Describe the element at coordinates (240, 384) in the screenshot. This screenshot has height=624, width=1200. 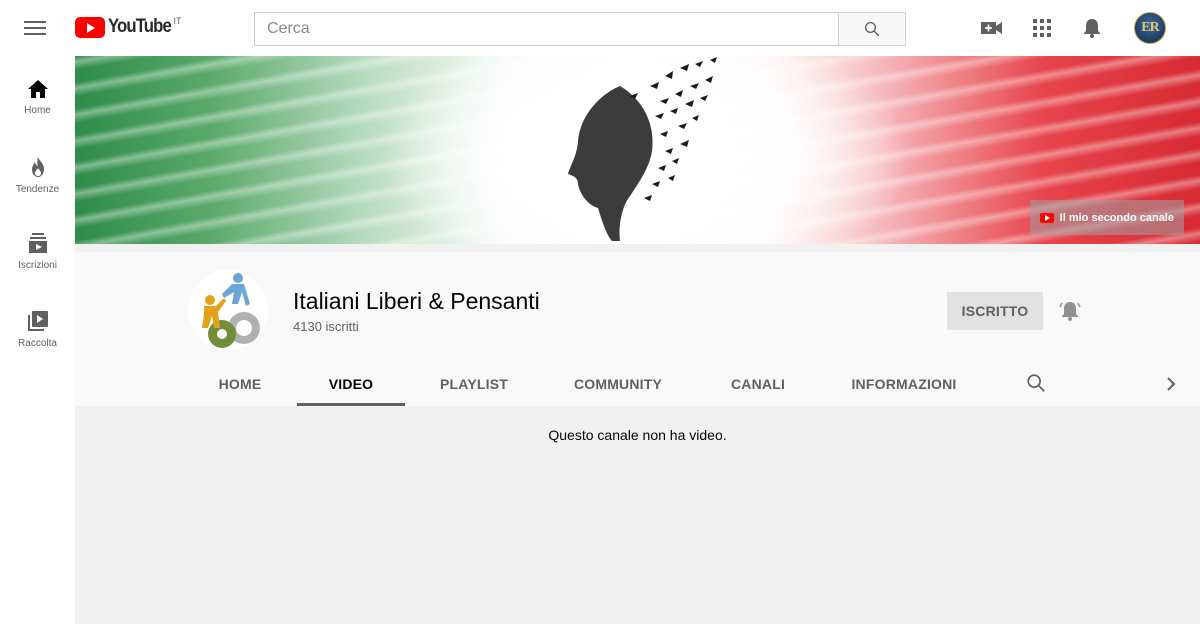
I see `tab-home: HOME` at that location.